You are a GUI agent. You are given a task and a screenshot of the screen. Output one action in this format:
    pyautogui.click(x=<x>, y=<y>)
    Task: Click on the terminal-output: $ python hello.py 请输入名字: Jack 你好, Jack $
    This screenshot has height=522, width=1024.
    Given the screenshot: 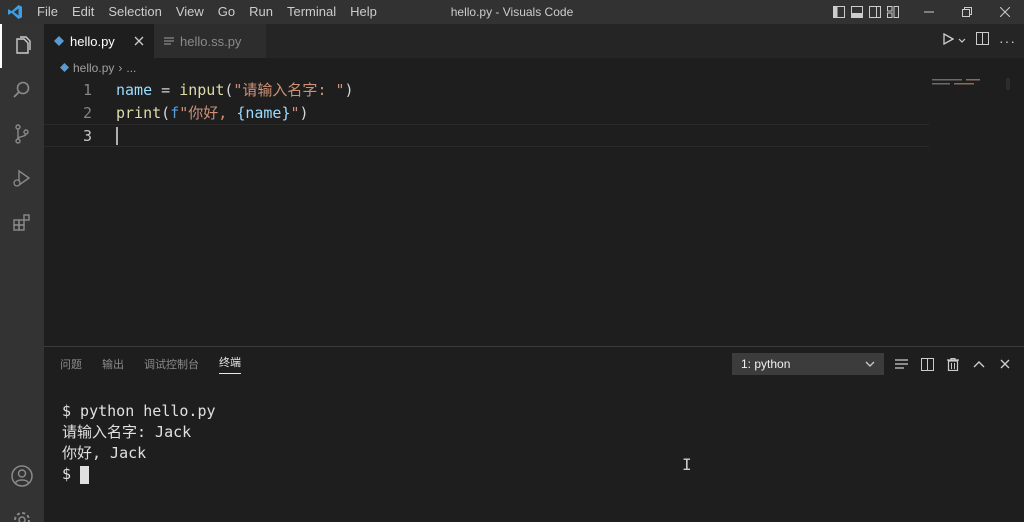 What is the action you would take?
    pyautogui.click(x=139, y=443)
    